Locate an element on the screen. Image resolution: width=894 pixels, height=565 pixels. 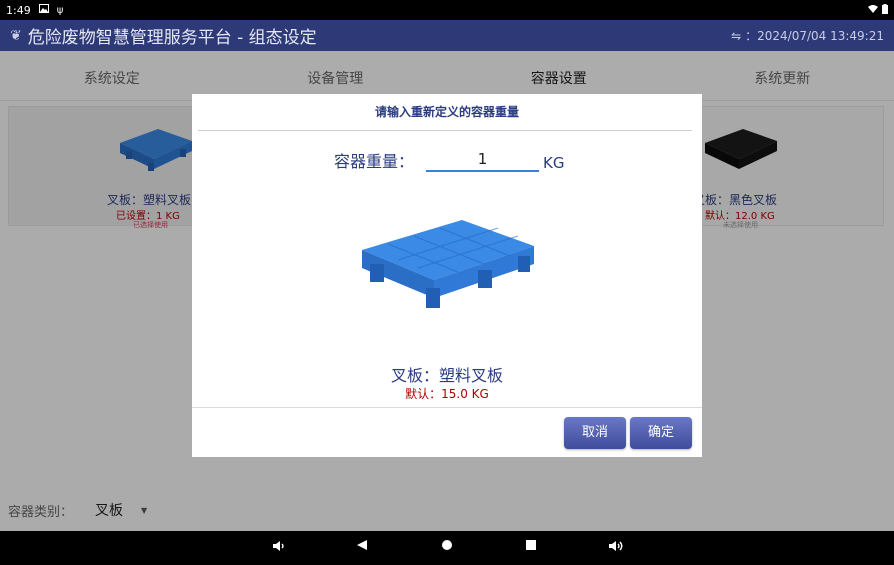
dialog-footer-divider is located at coordinates (447, 407).